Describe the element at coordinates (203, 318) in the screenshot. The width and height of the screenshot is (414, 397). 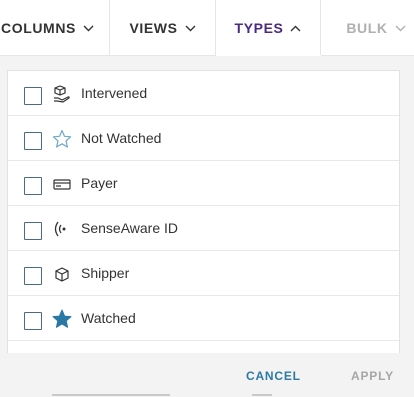
I see `option-watched: Watched` at that location.